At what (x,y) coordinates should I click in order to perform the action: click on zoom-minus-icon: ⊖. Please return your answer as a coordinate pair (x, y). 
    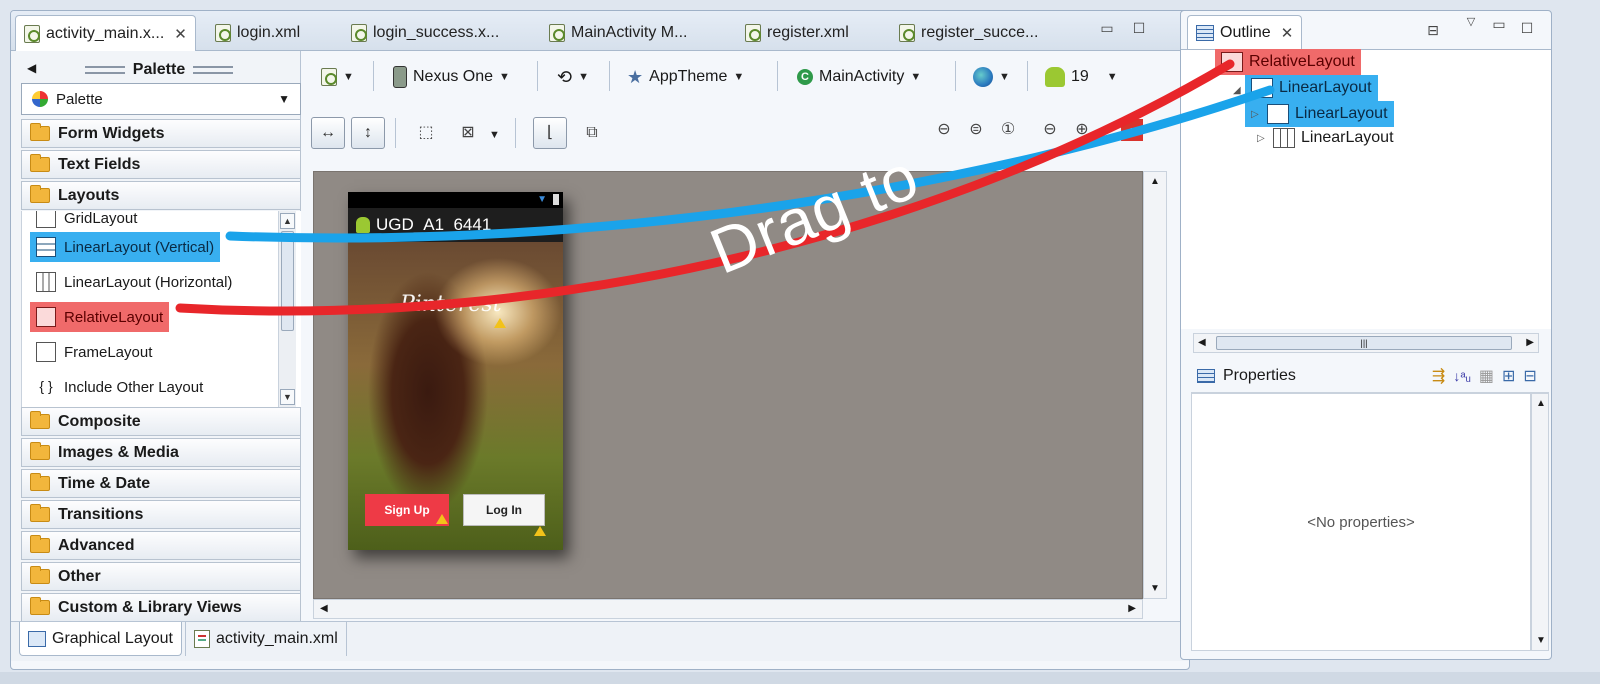
    Looking at the image, I should click on (1050, 130).